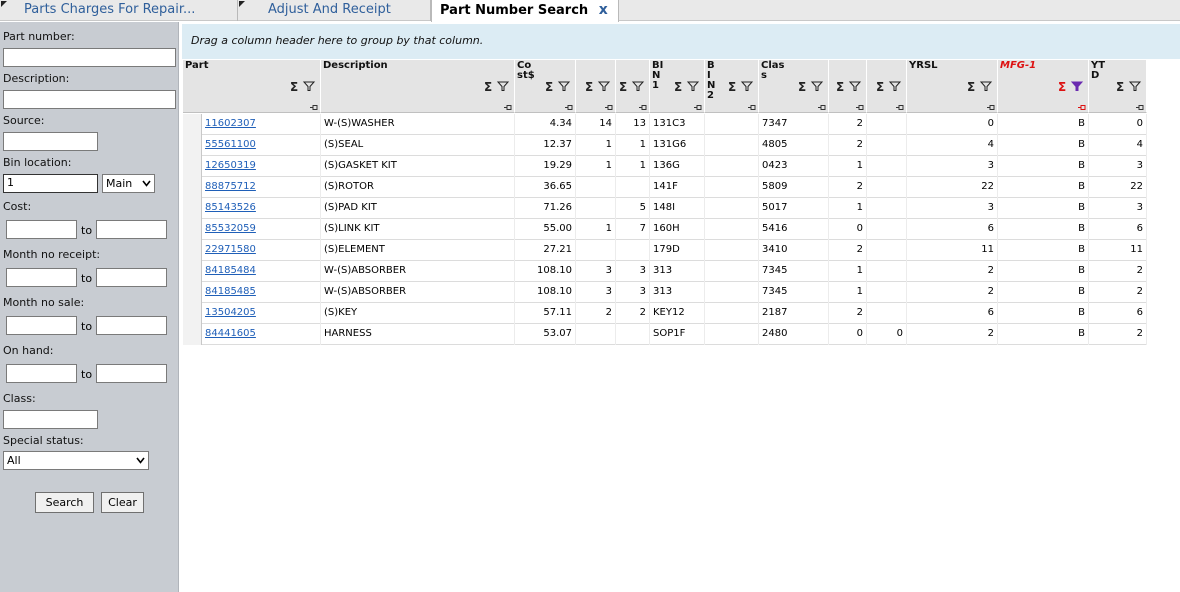 The width and height of the screenshot is (1180, 592). Describe the element at coordinates (131, 277) in the screenshot. I see `month-no-receipt-to-input` at that location.